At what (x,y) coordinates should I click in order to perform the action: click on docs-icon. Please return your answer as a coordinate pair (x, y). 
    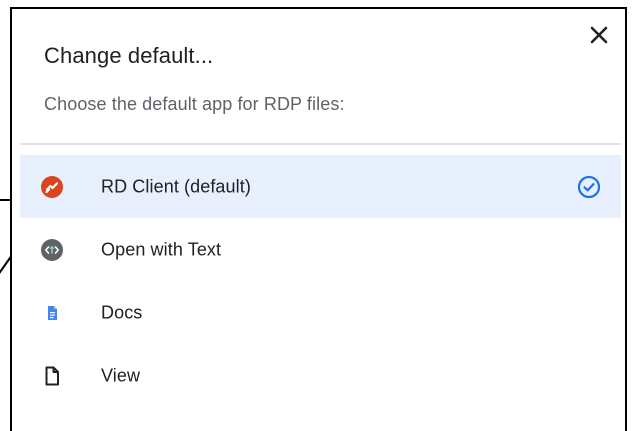
    Looking at the image, I should click on (52, 313).